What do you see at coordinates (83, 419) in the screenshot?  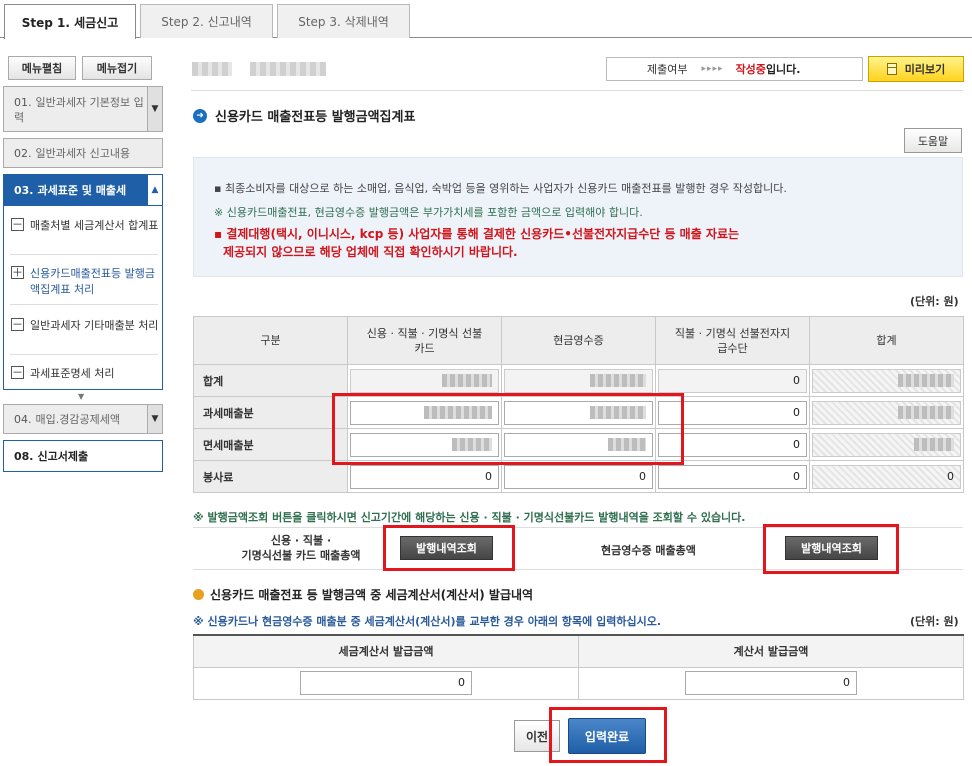 I see `sidebar-item-purchase-deduction: 04. 매입.경감공제세액 ▼` at bounding box center [83, 419].